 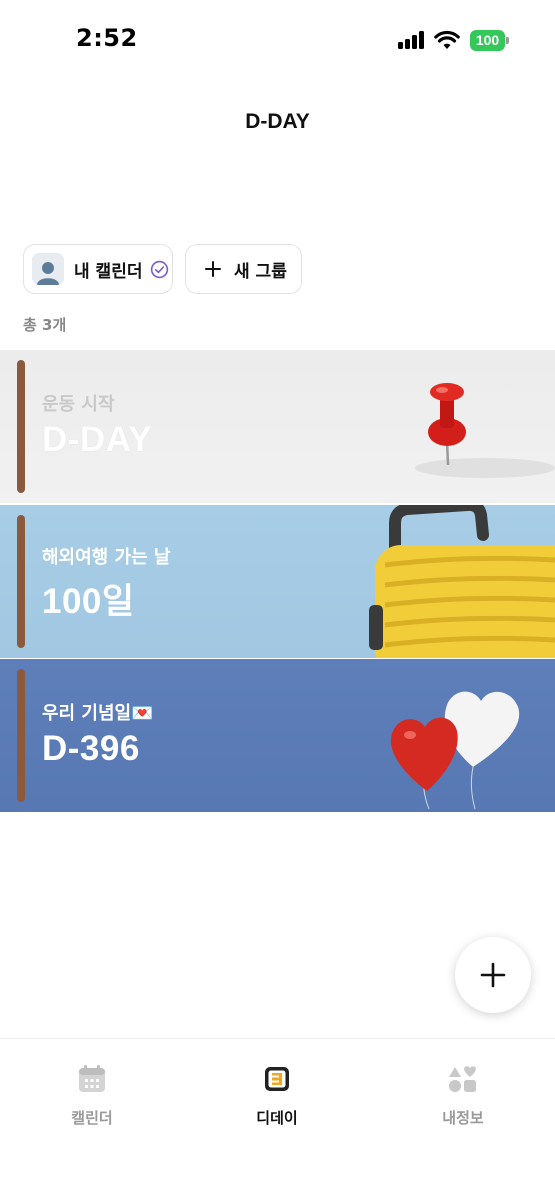 I want to click on card-title: 운동 시작, so click(x=78, y=404).